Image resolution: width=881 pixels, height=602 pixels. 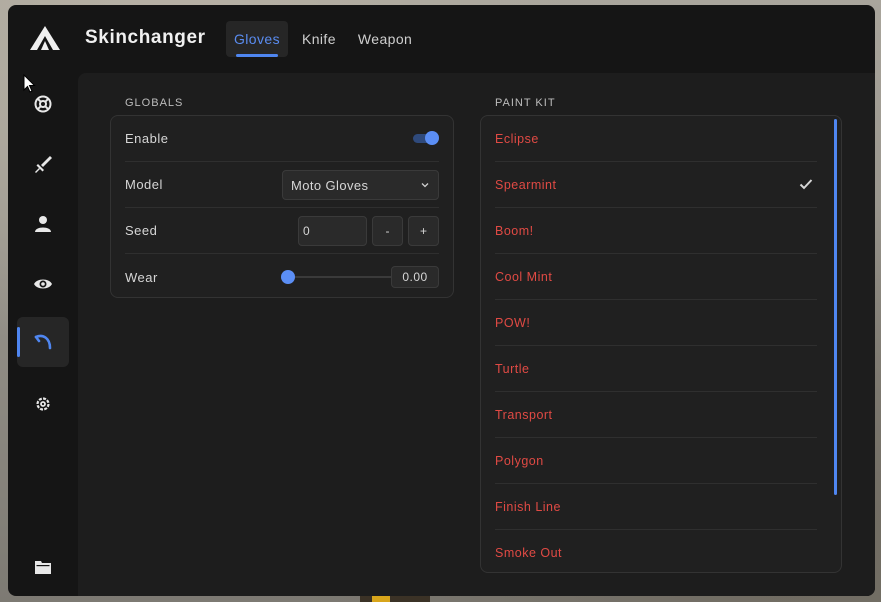 I want to click on tab-knife-label: Knife, so click(x=318, y=39).